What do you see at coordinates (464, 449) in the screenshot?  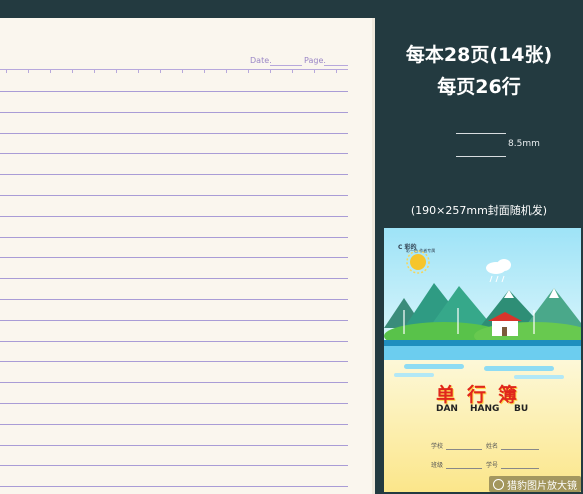 I see `field-school-line` at bounding box center [464, 449].